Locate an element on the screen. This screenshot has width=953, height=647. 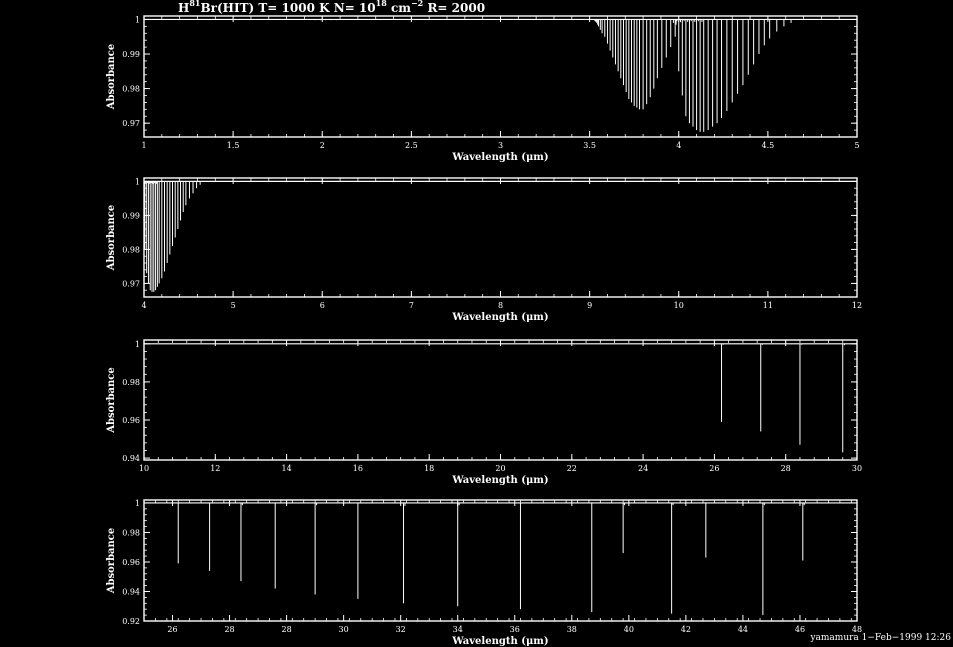
x-tick-label: 7 is located at coordinates (411, 305).